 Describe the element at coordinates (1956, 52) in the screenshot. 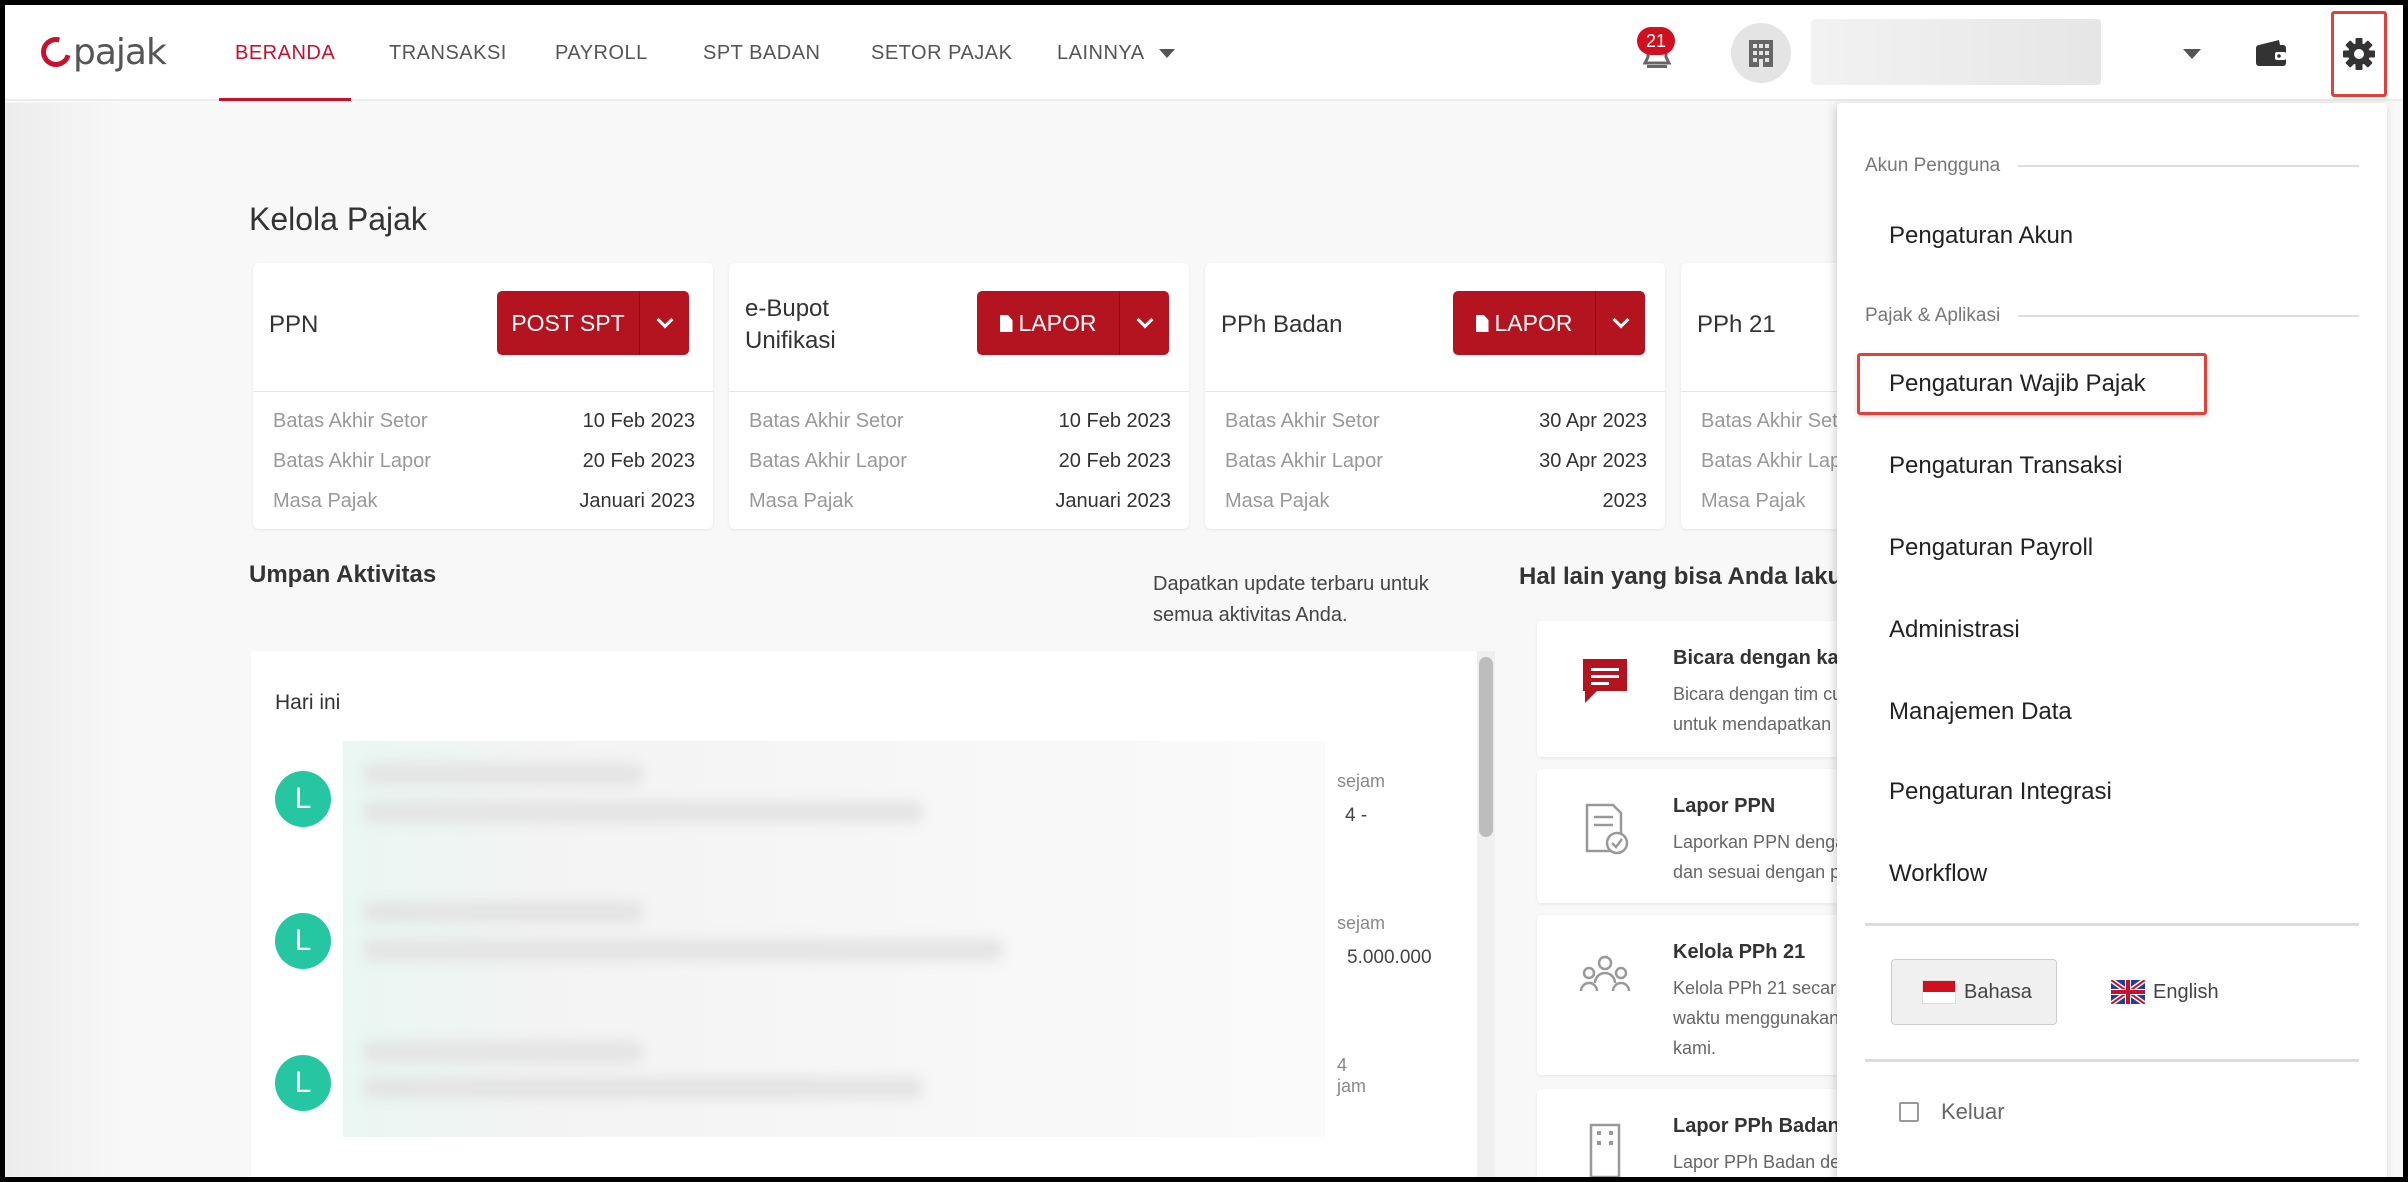

I see `company-name-redacted` at that location.